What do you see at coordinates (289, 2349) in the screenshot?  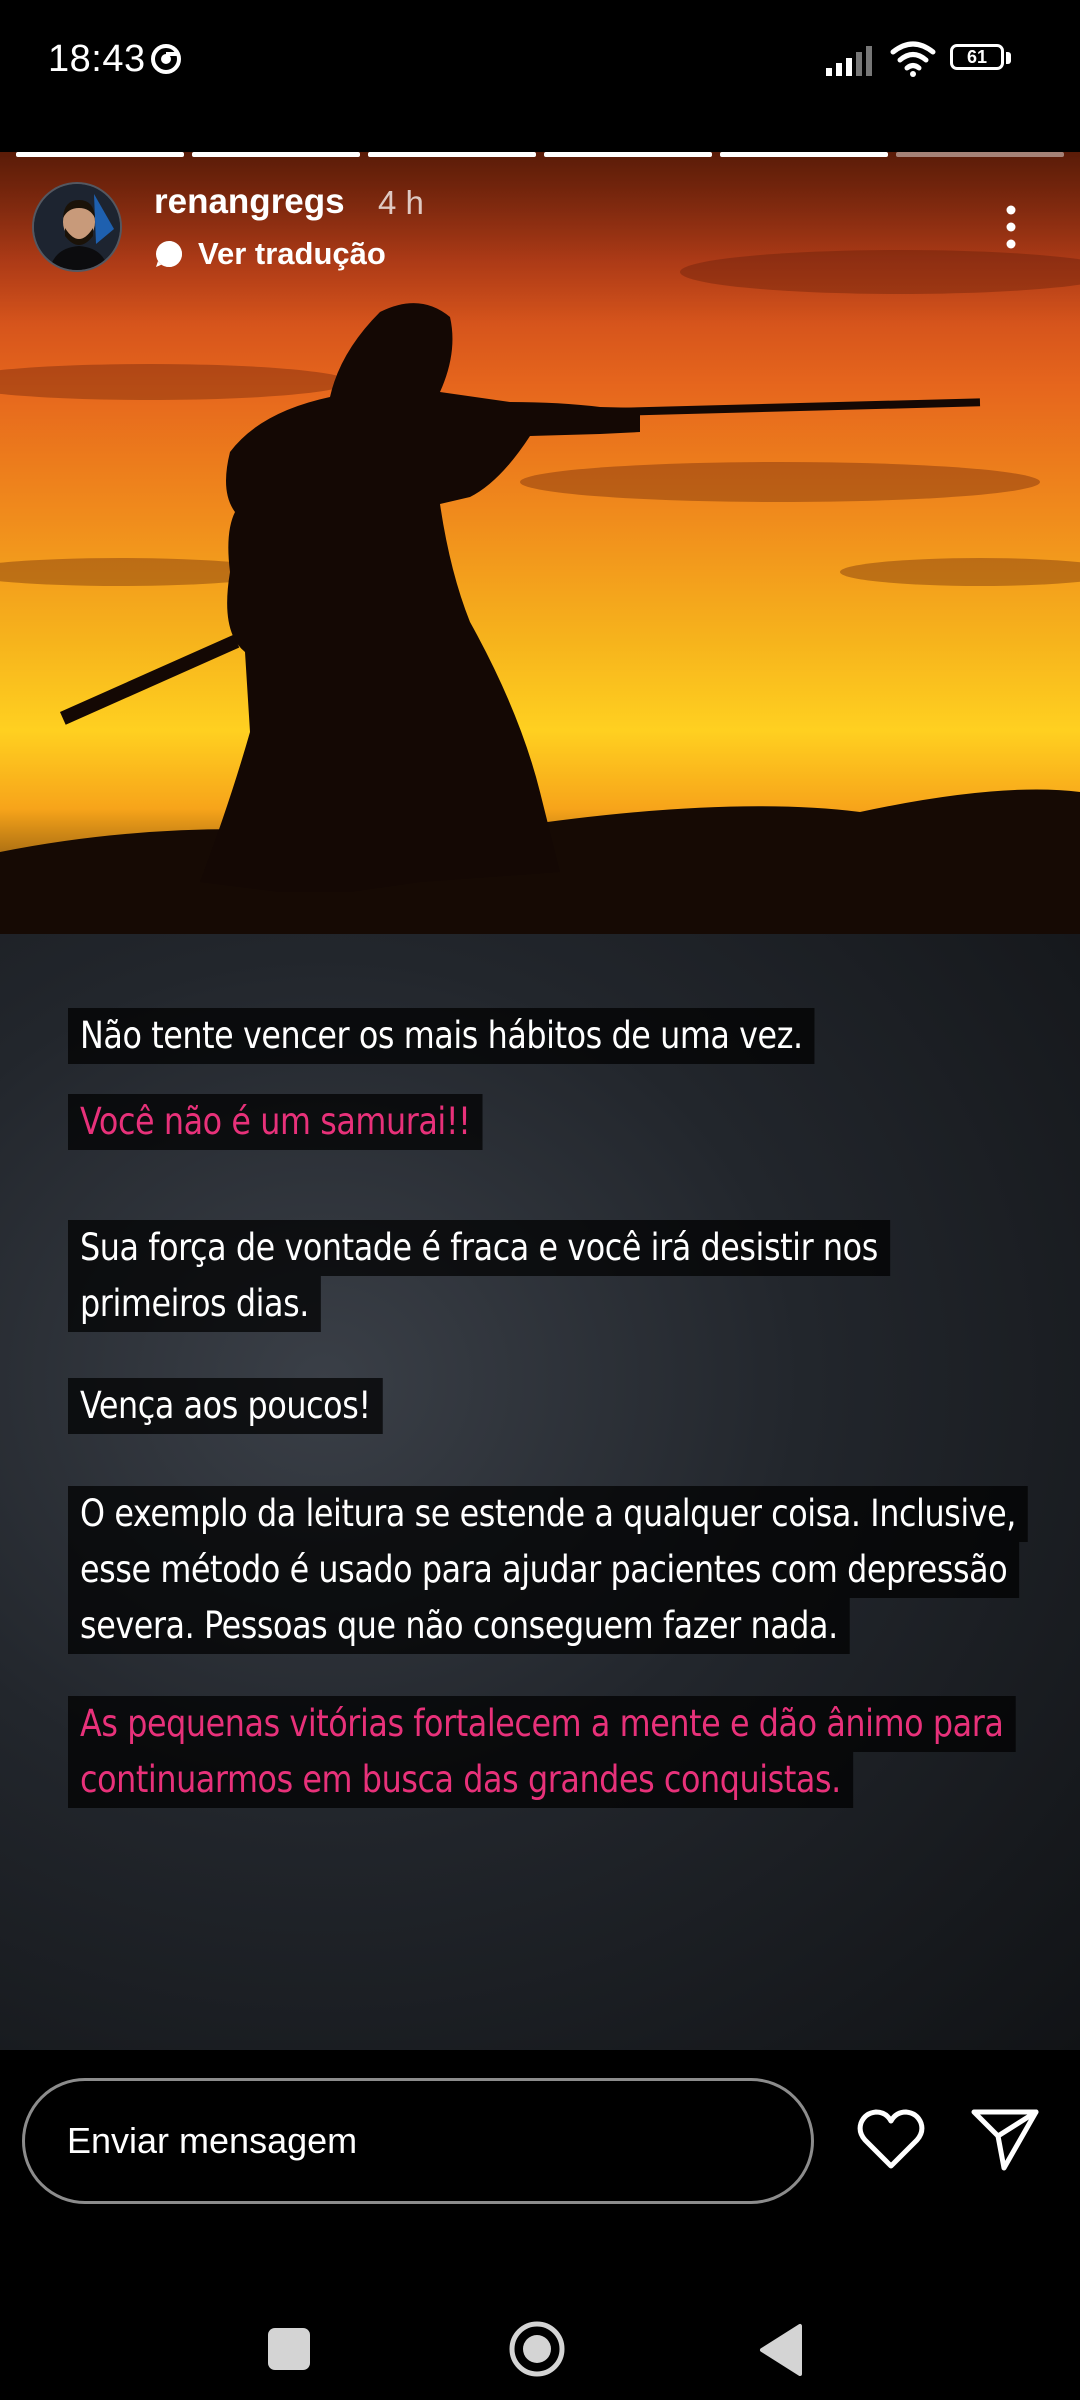 I see `recents-icon` at bounding box center [289, 2349].